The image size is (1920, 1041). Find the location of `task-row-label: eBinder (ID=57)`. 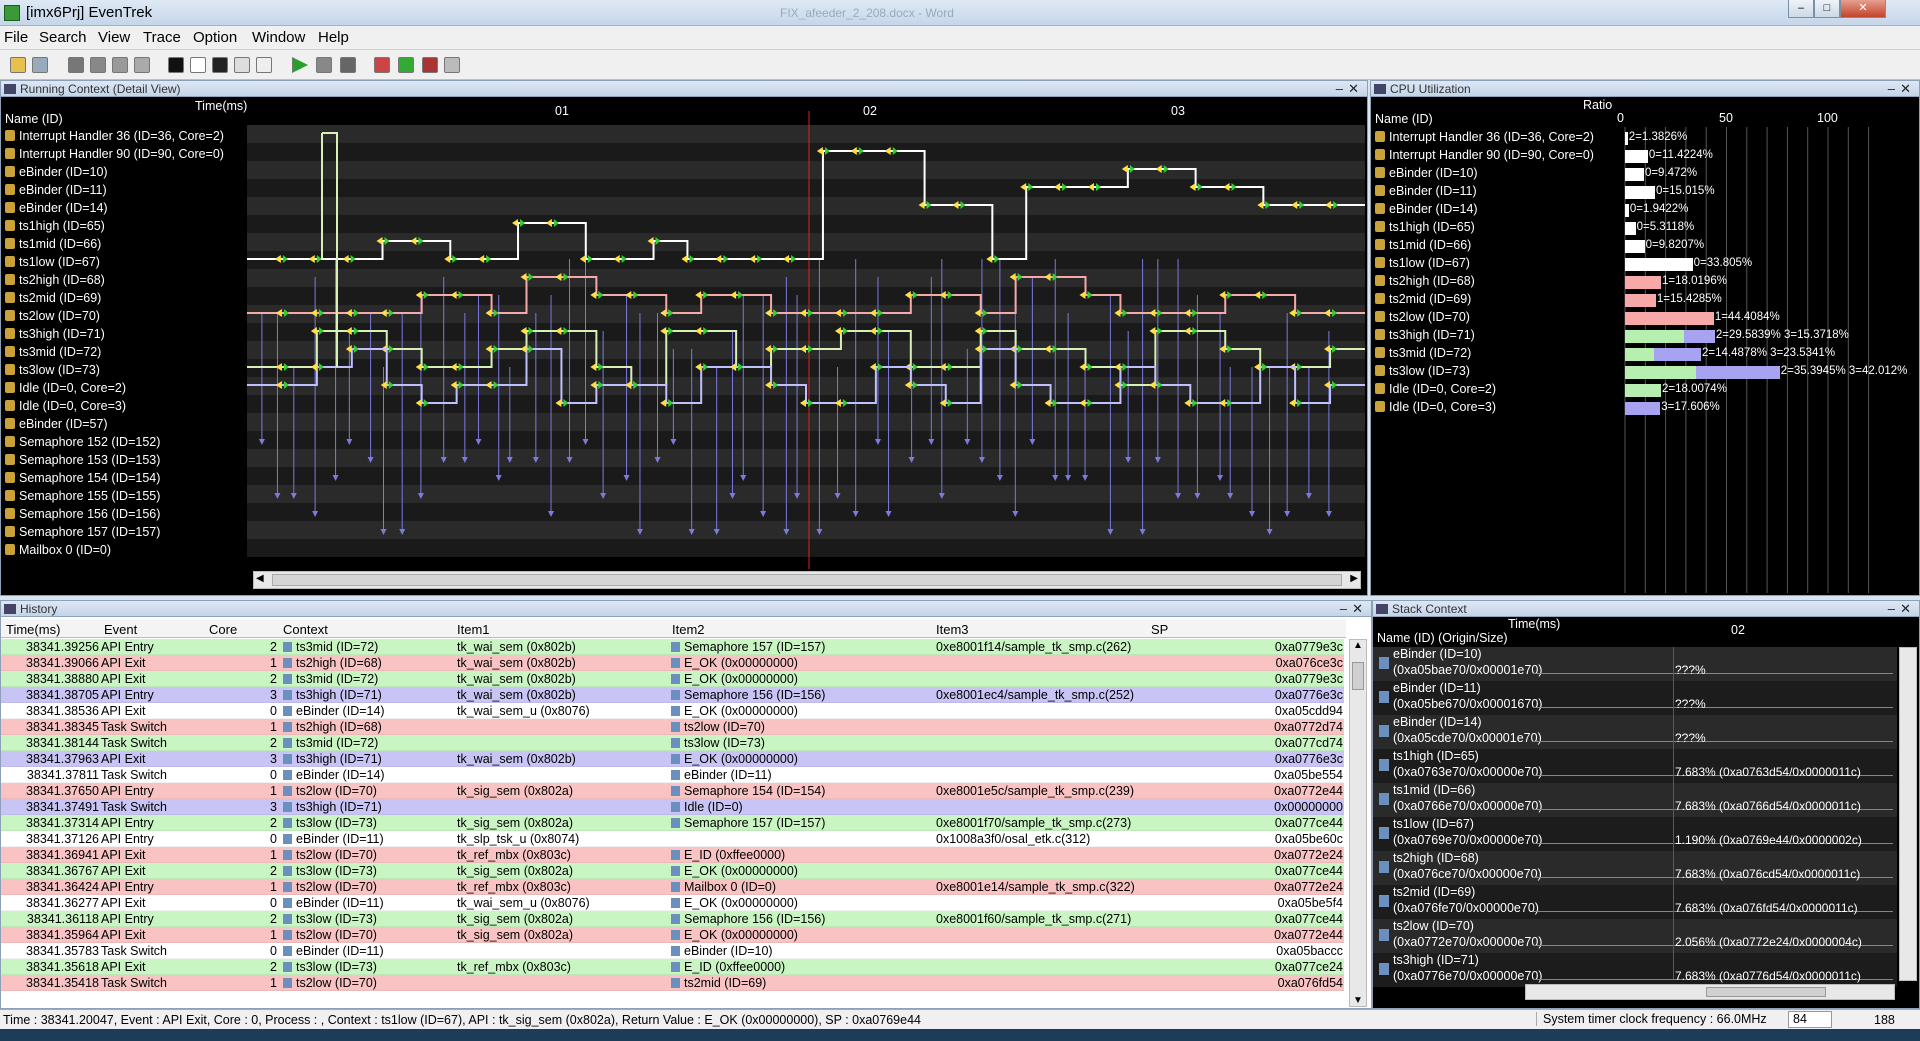

task-row-label: eBinder (ID=57) is located at coordinates (56, 424).